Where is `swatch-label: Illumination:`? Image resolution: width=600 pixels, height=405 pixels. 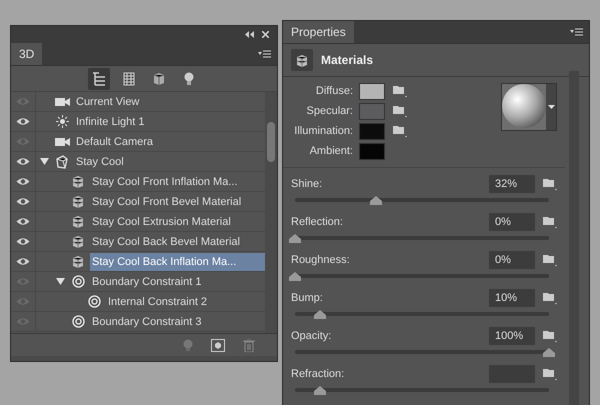 swatch-label: Illumination: is located at coordinates (323, 131).